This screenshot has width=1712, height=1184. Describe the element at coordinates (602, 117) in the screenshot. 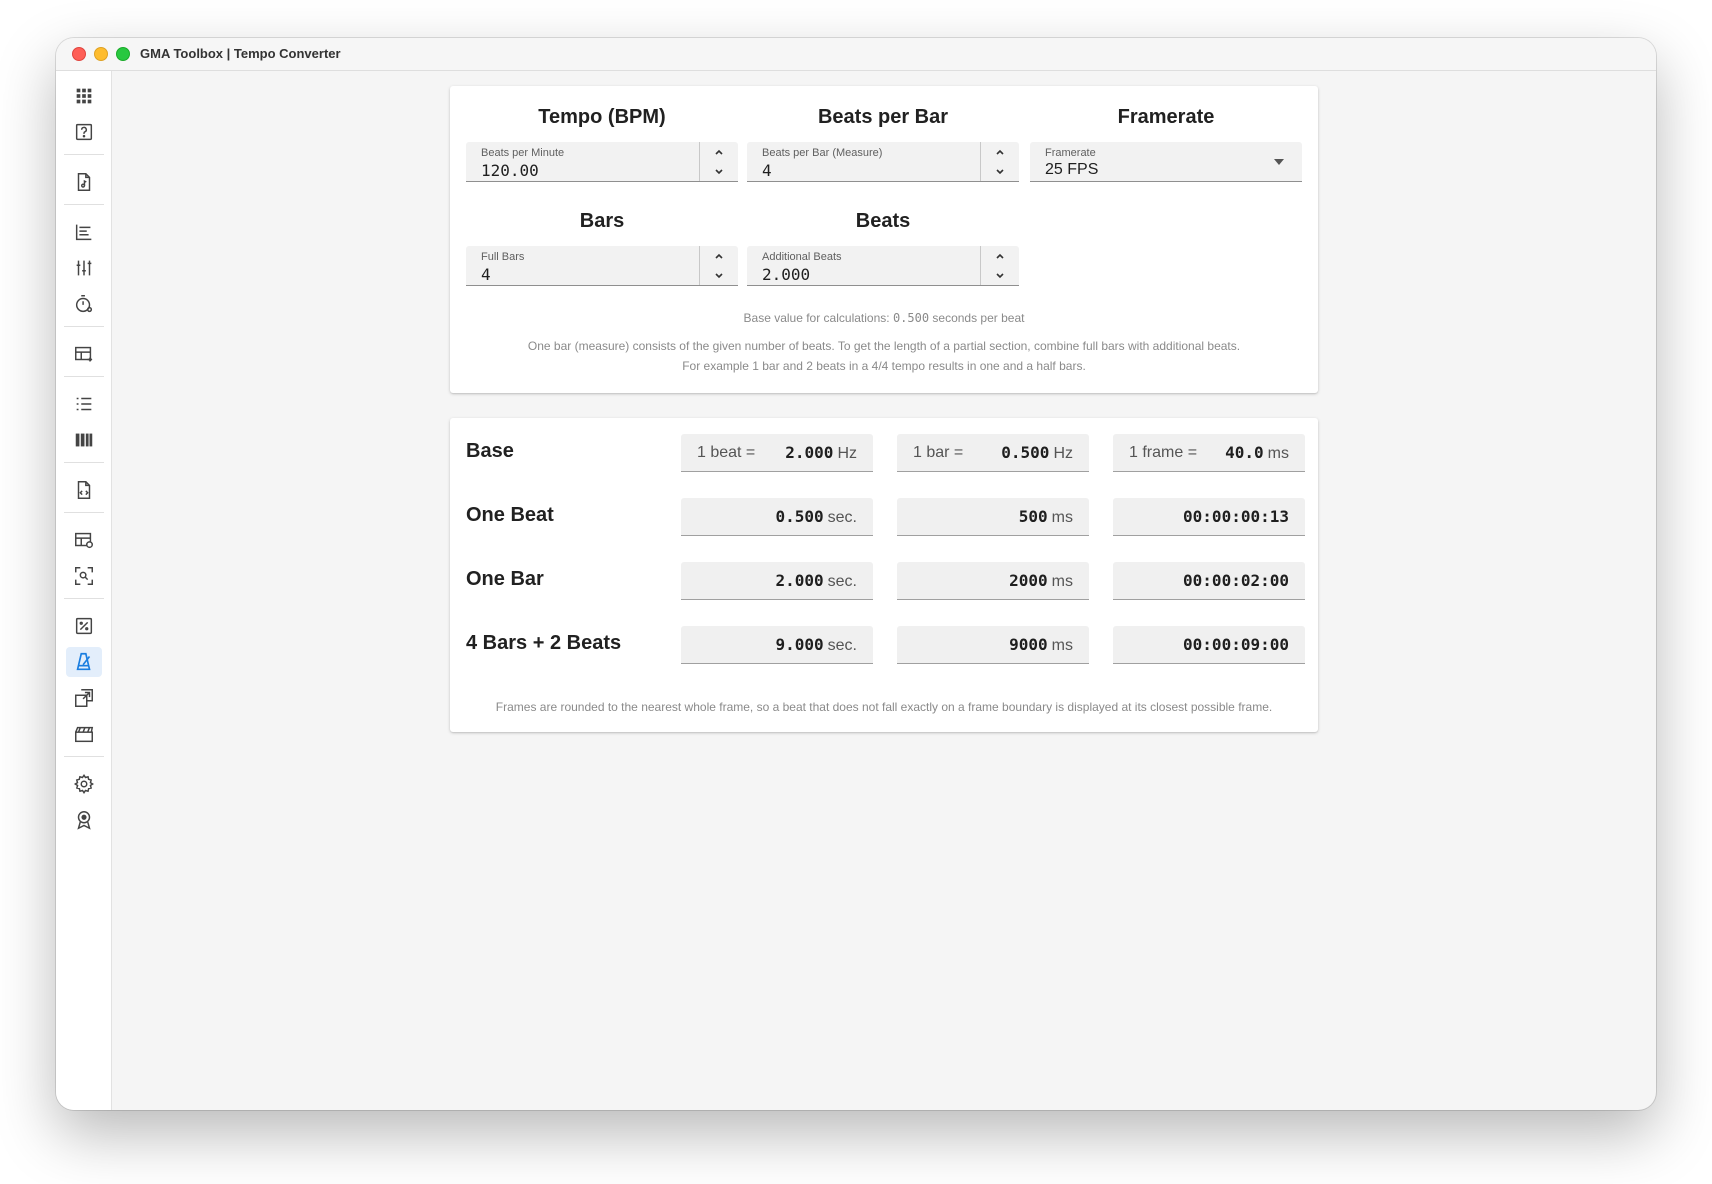

I see `tempo-title: Tempo (BPM)` at that location.